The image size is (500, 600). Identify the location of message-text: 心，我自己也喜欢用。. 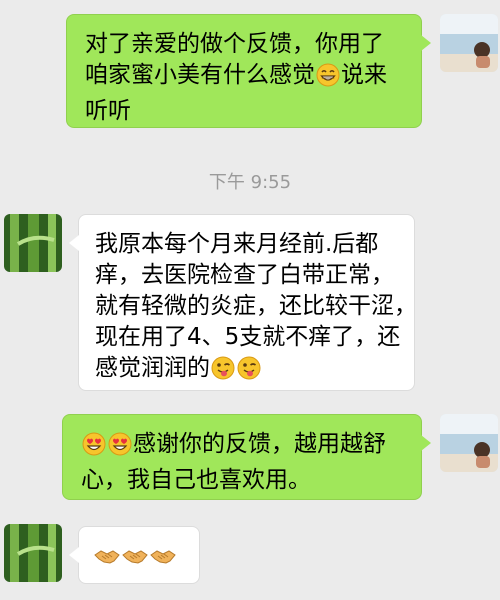
(196, 480).